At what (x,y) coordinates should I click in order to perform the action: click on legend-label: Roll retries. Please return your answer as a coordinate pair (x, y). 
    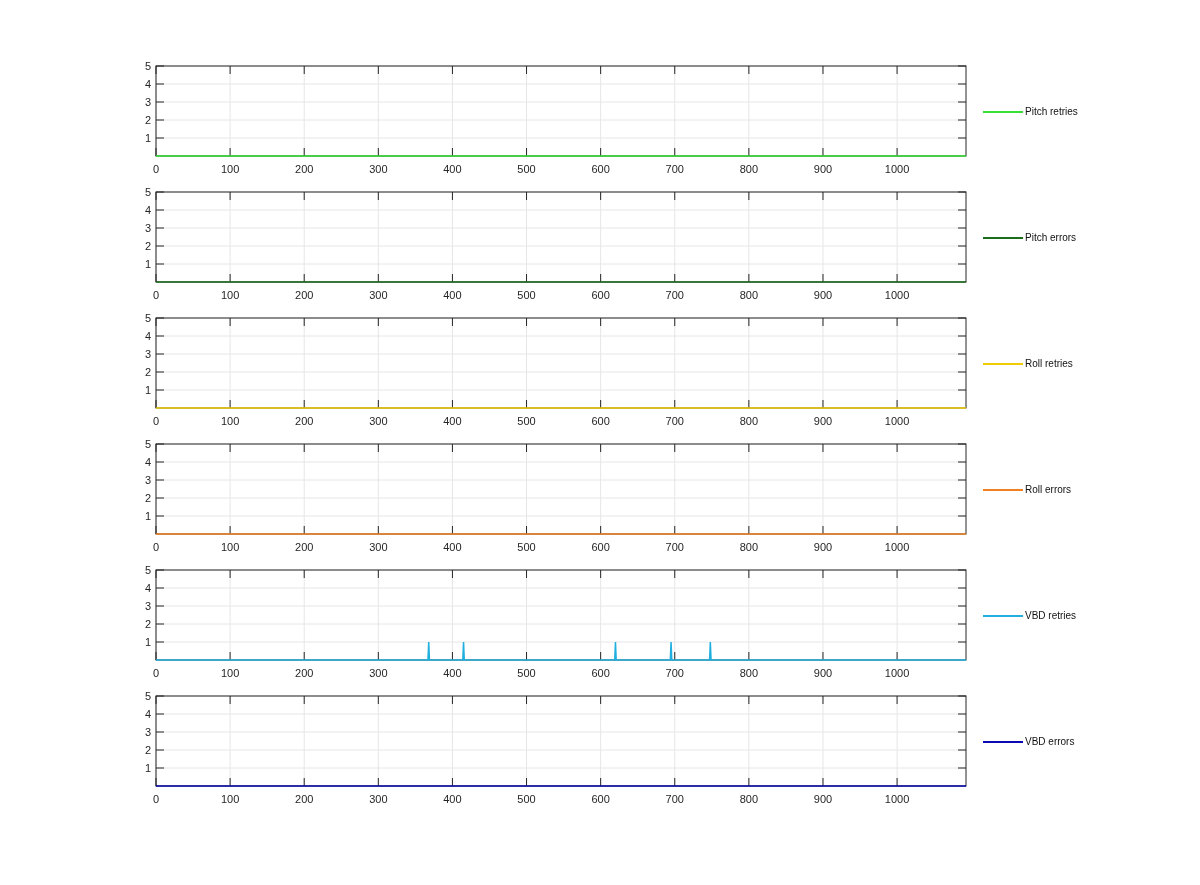
    Looking at the image, I should click on (1049, 364).